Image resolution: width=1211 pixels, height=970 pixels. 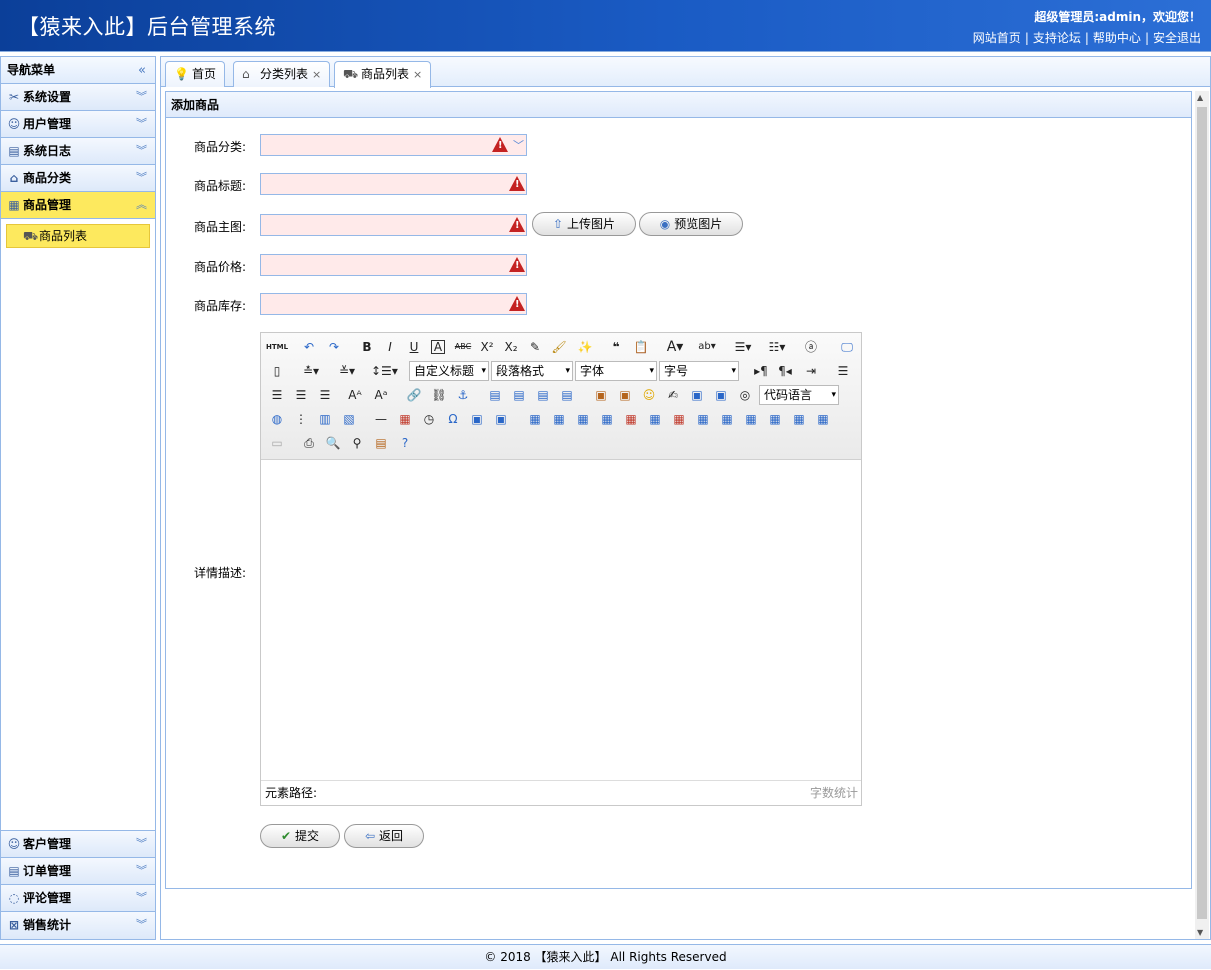 I want to click on split-cells-icon: ▦, so click(x=775, y=419).